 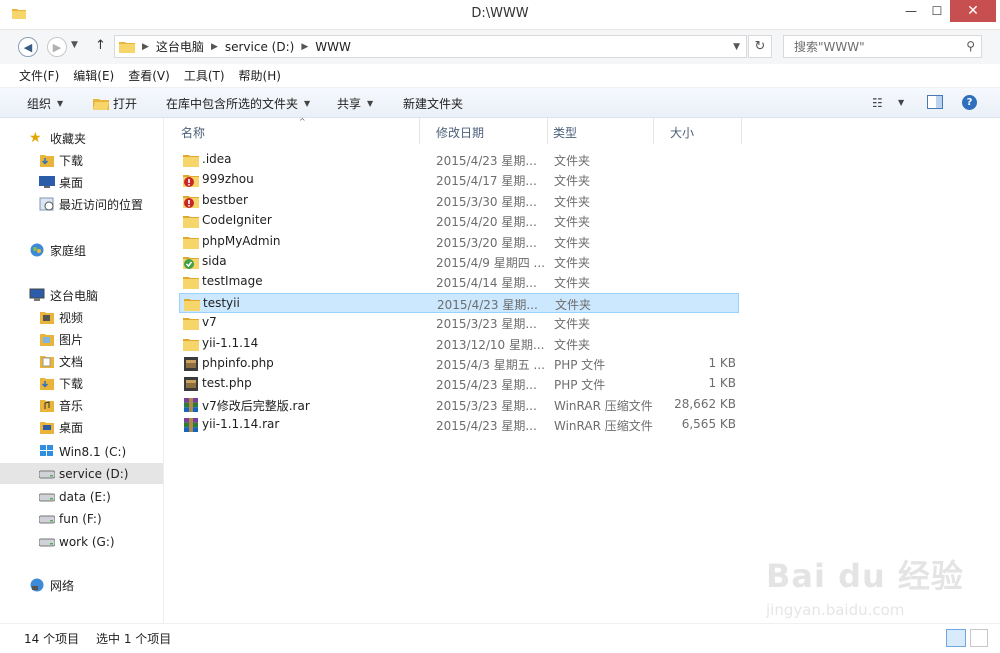 I want to click on up-arrow-icon: ↑, so click(x=100, y=45).